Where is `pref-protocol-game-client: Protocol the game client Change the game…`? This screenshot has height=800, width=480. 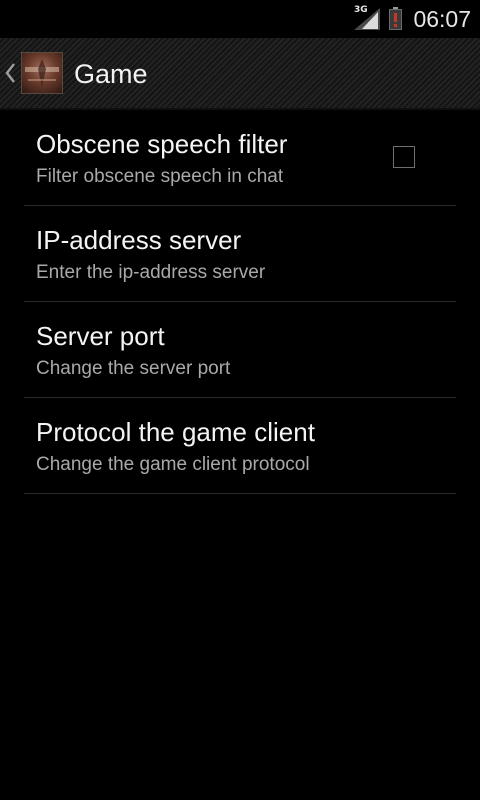 pref-protocol-game-client: Protocol the game client Change the game… is located at coordinates (240, 446).